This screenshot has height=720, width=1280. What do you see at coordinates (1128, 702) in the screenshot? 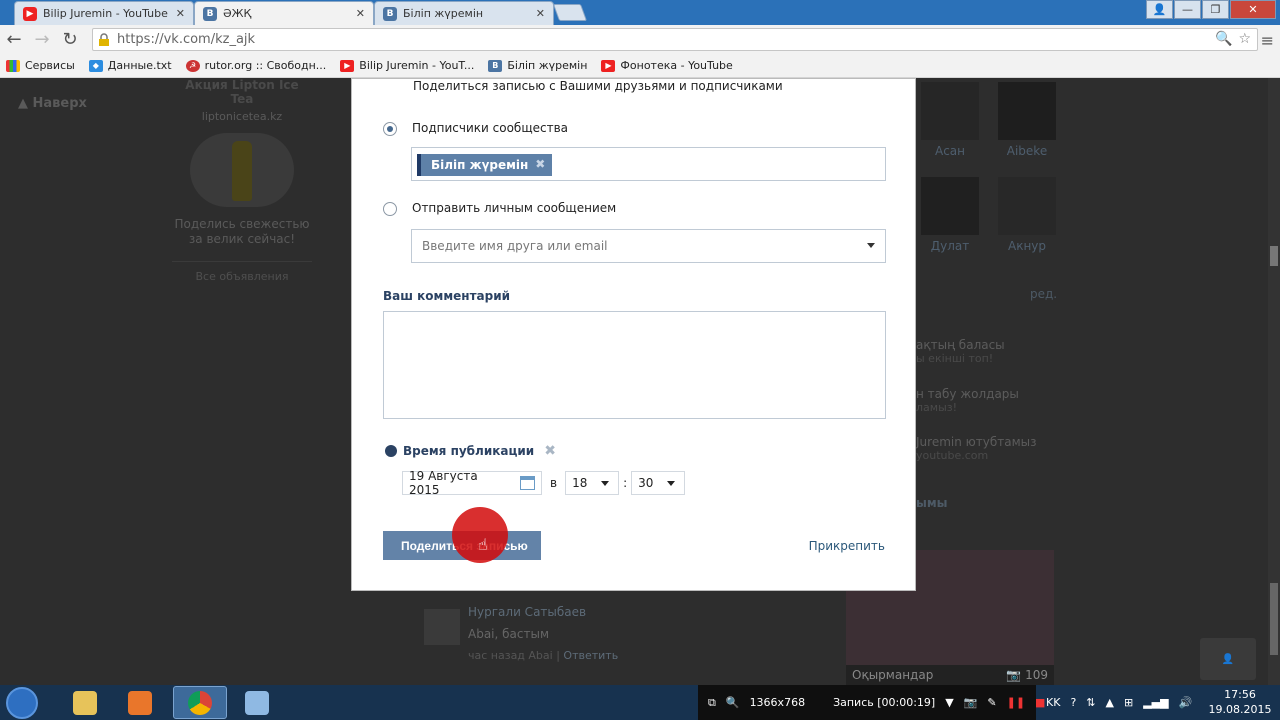
I see `windows-flag-icon: ⊞` at bounding box center [1128, 702].